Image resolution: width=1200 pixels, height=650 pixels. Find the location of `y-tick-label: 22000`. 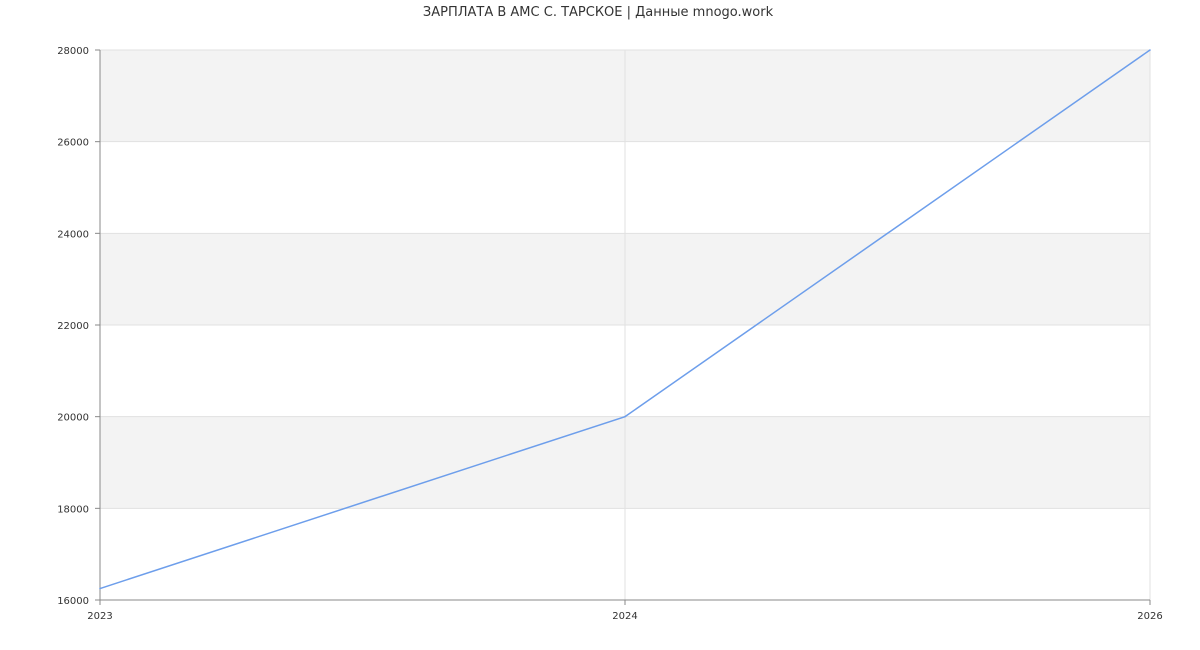

y-tick-label: 22000 is located at coordinates (73, 326).